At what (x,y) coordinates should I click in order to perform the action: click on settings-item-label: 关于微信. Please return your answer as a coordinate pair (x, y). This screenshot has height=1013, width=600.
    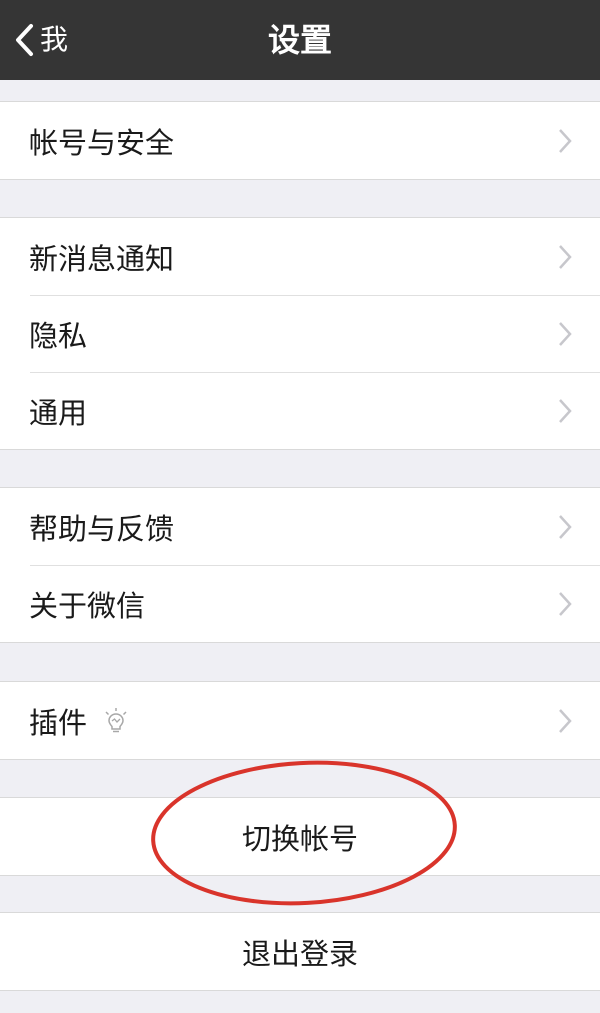
    Looking at the image, I should click on (87, 605).